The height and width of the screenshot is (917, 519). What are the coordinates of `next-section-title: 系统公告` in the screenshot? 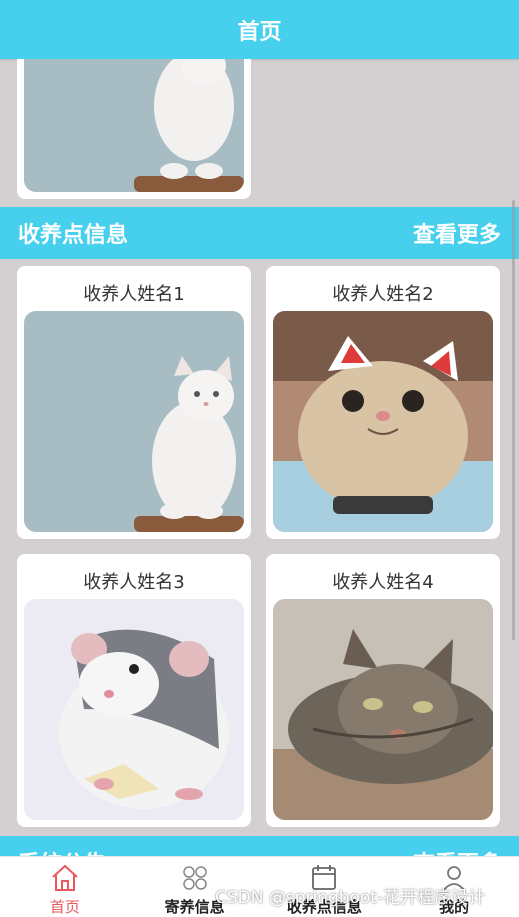 It's located at (62, 851).